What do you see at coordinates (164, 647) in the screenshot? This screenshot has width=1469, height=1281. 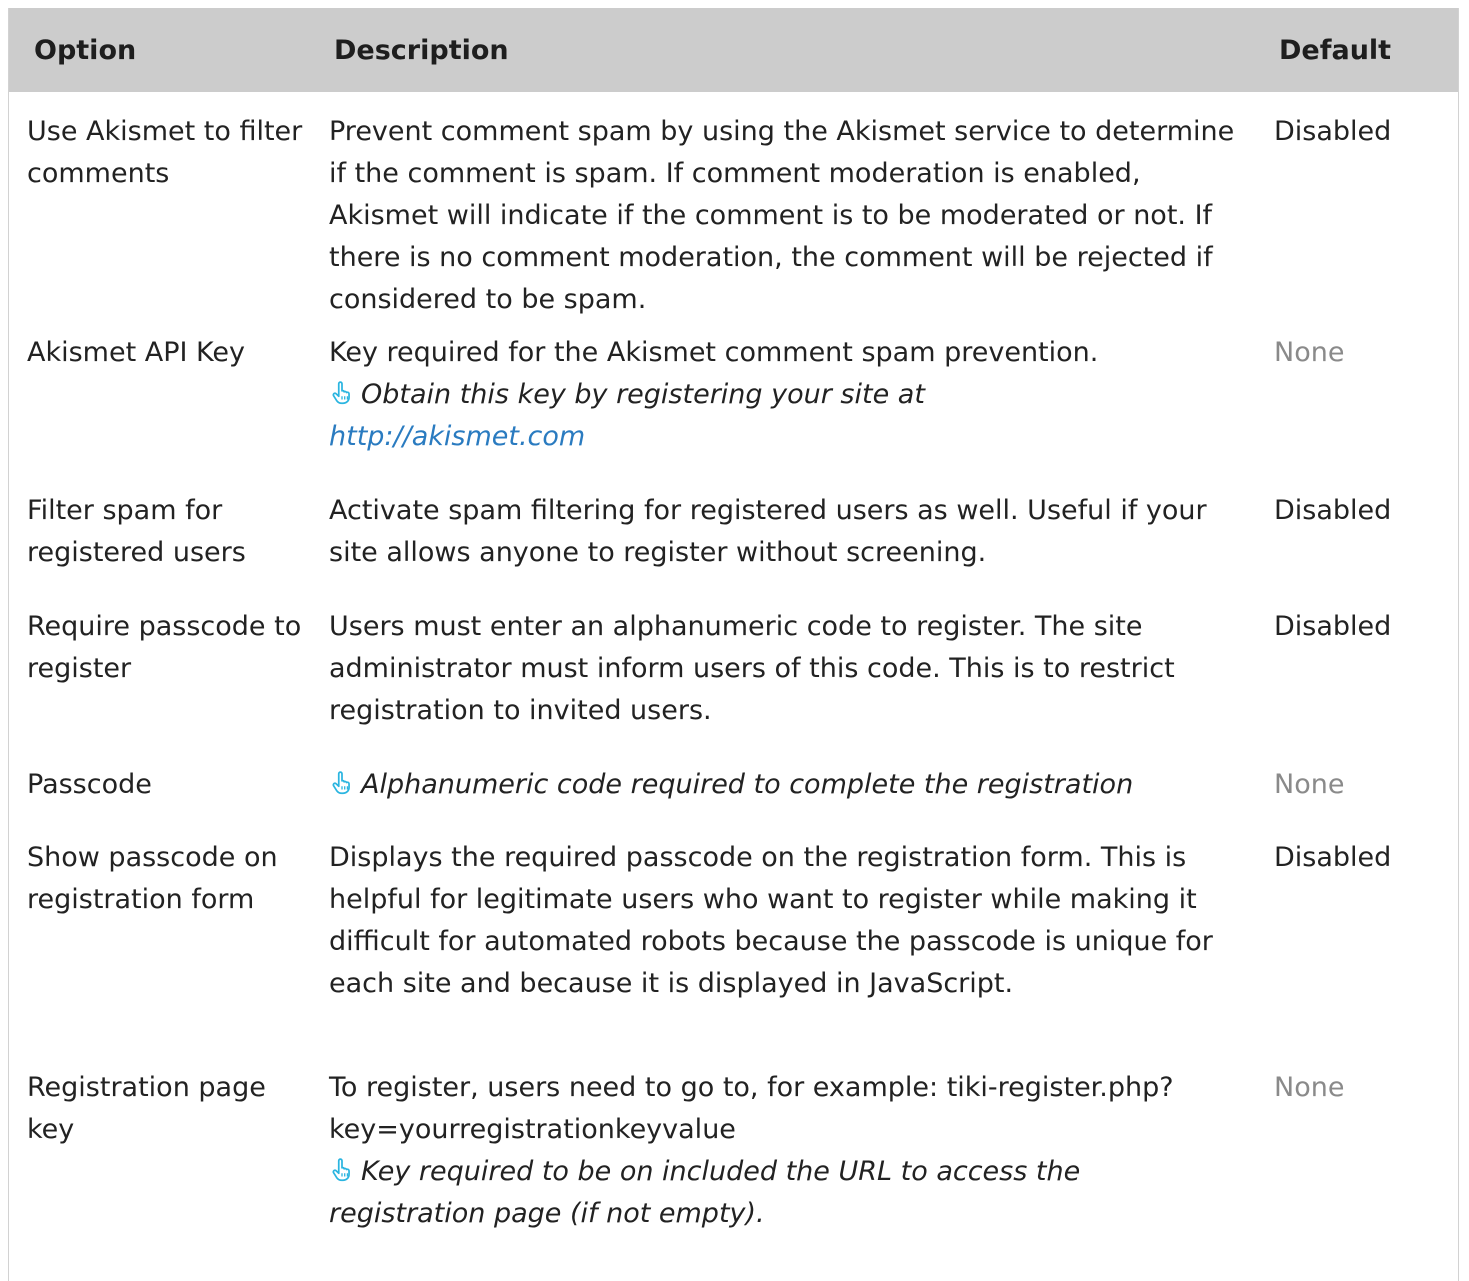 I see `option-name: Require passcode to register` at bounding box center [164, 647].